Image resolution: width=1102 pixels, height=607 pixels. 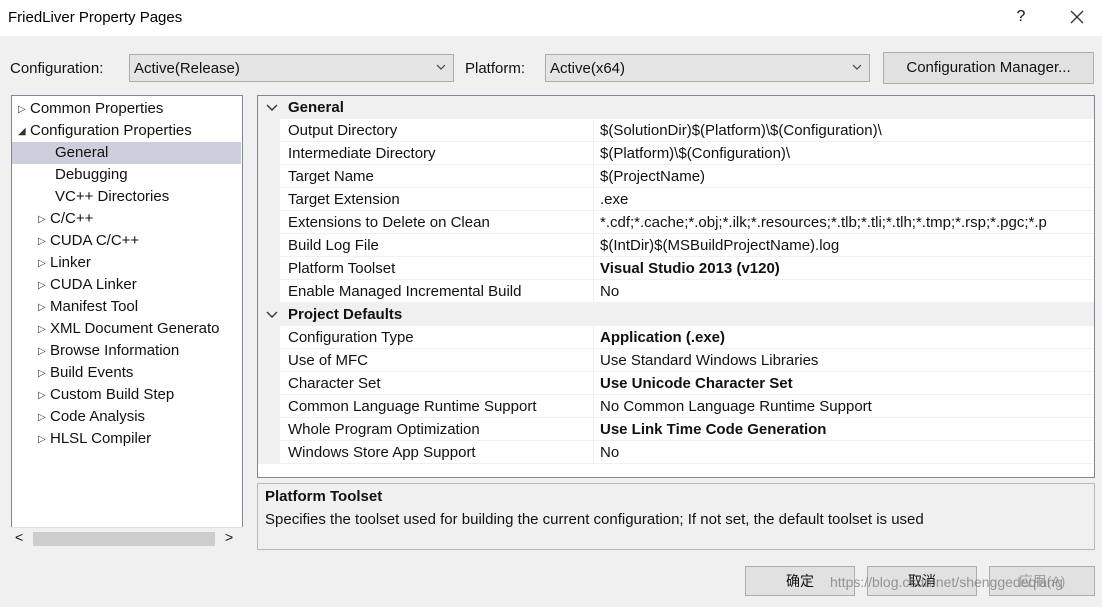 I want to click on tree-item-common-properties: ▷ Common Properties, so click(x=90, y=109).